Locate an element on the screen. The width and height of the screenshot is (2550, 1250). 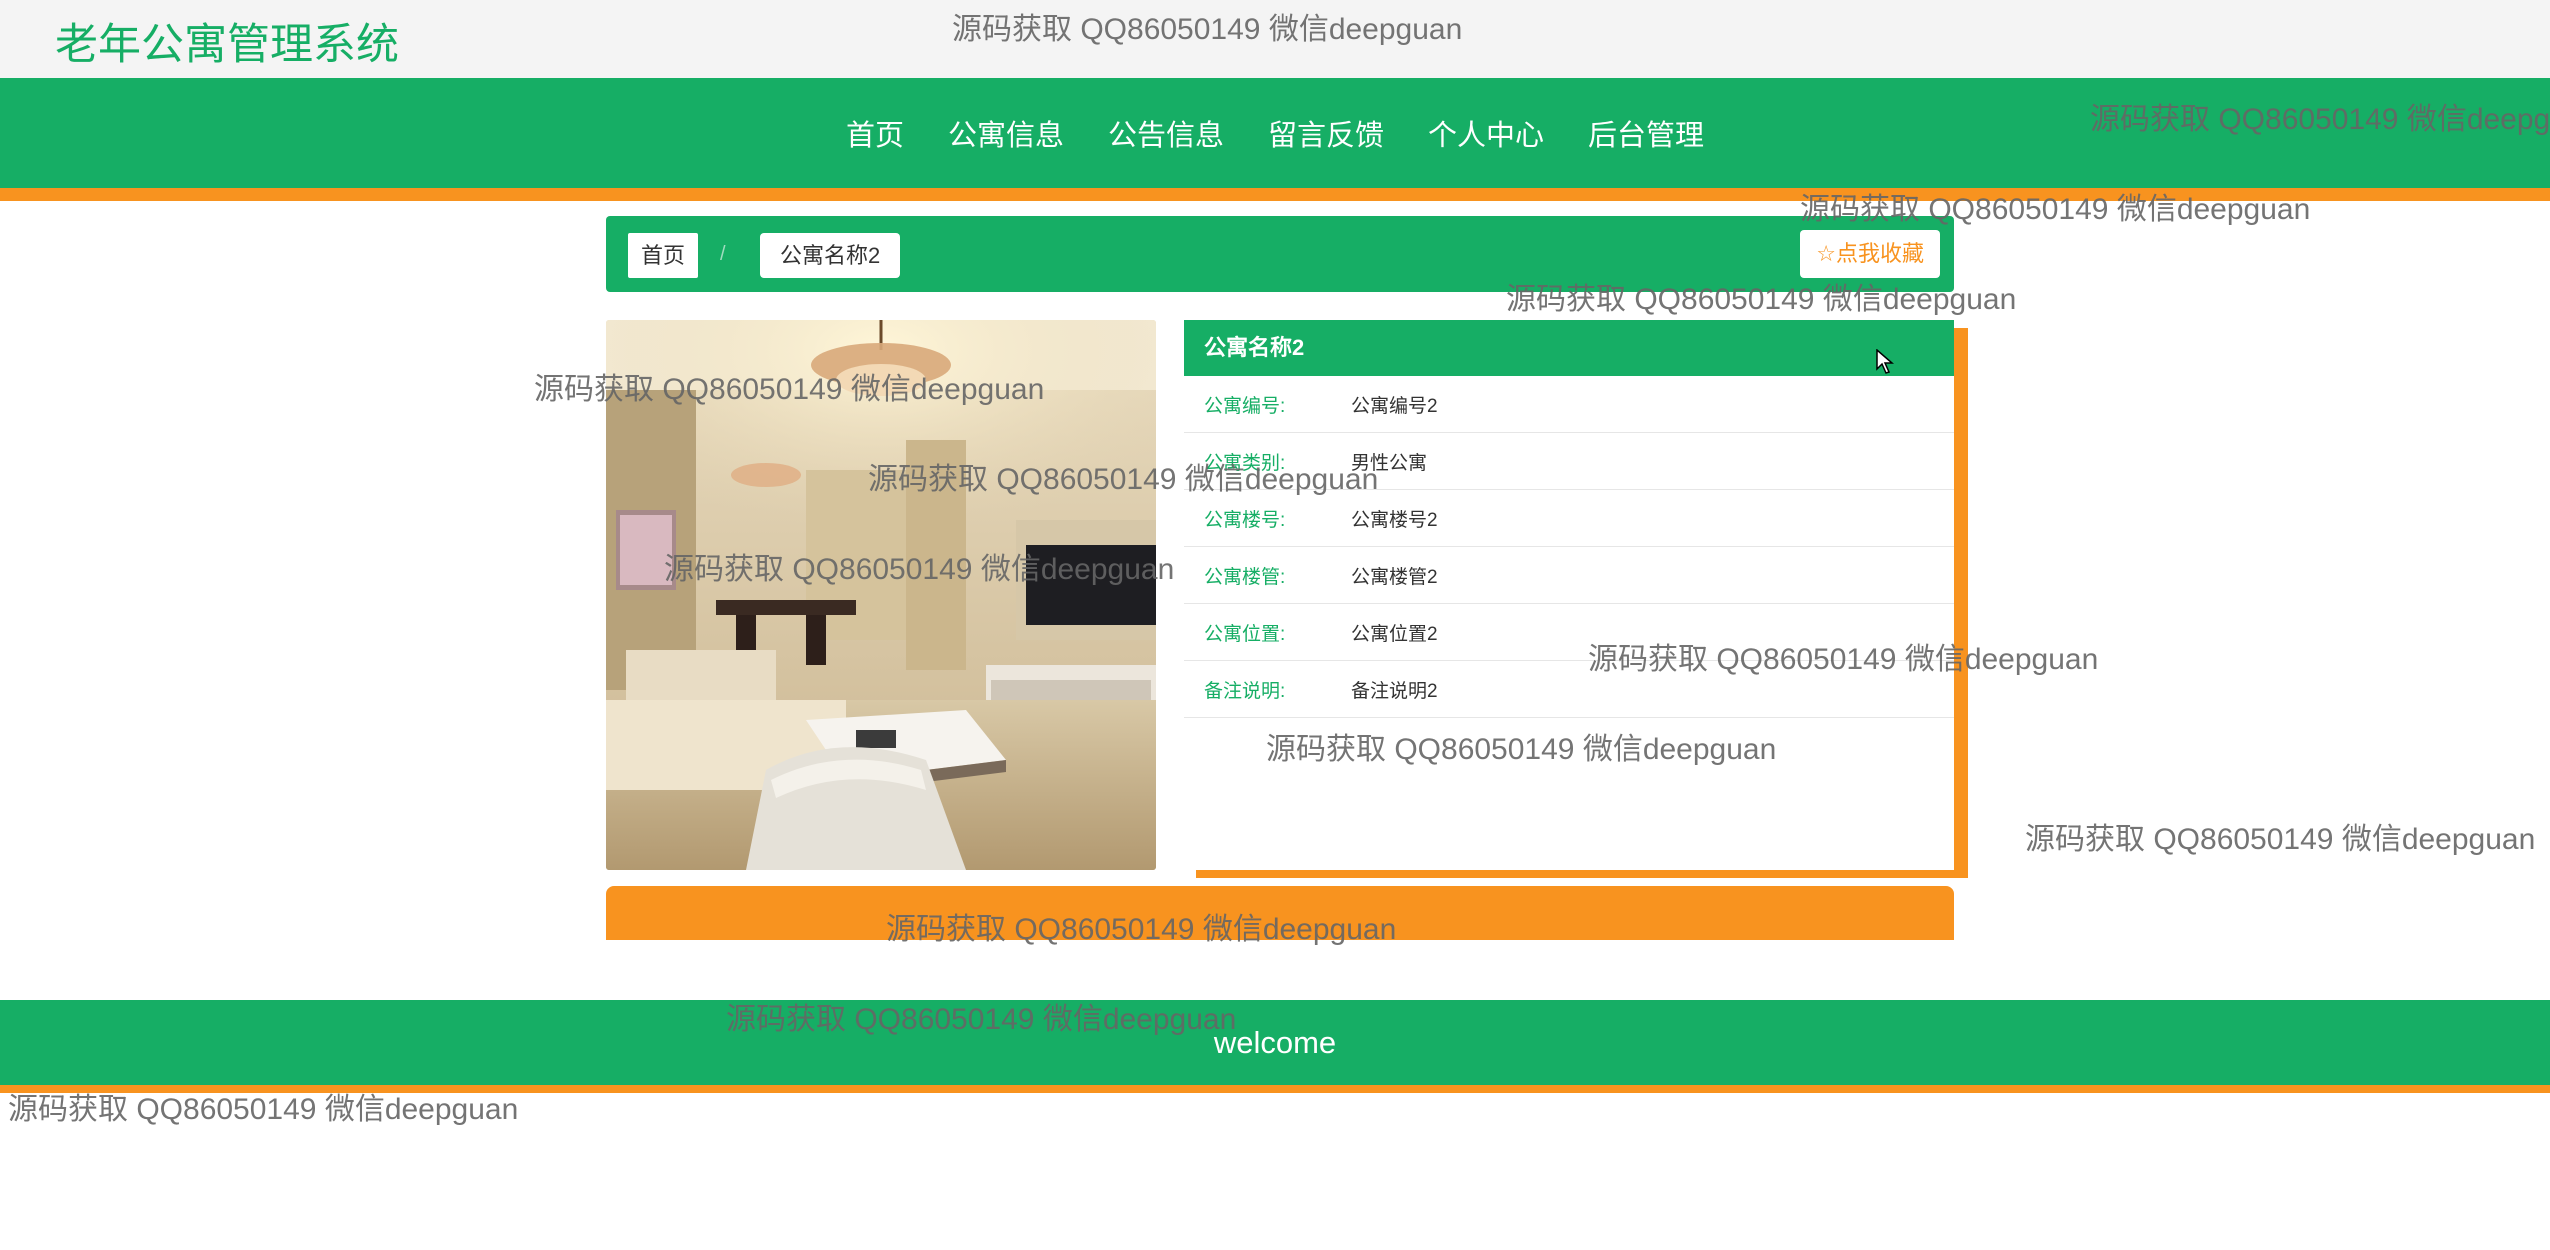
site-title: 老年公寓管理系统 is located at coordinates (227, 45).